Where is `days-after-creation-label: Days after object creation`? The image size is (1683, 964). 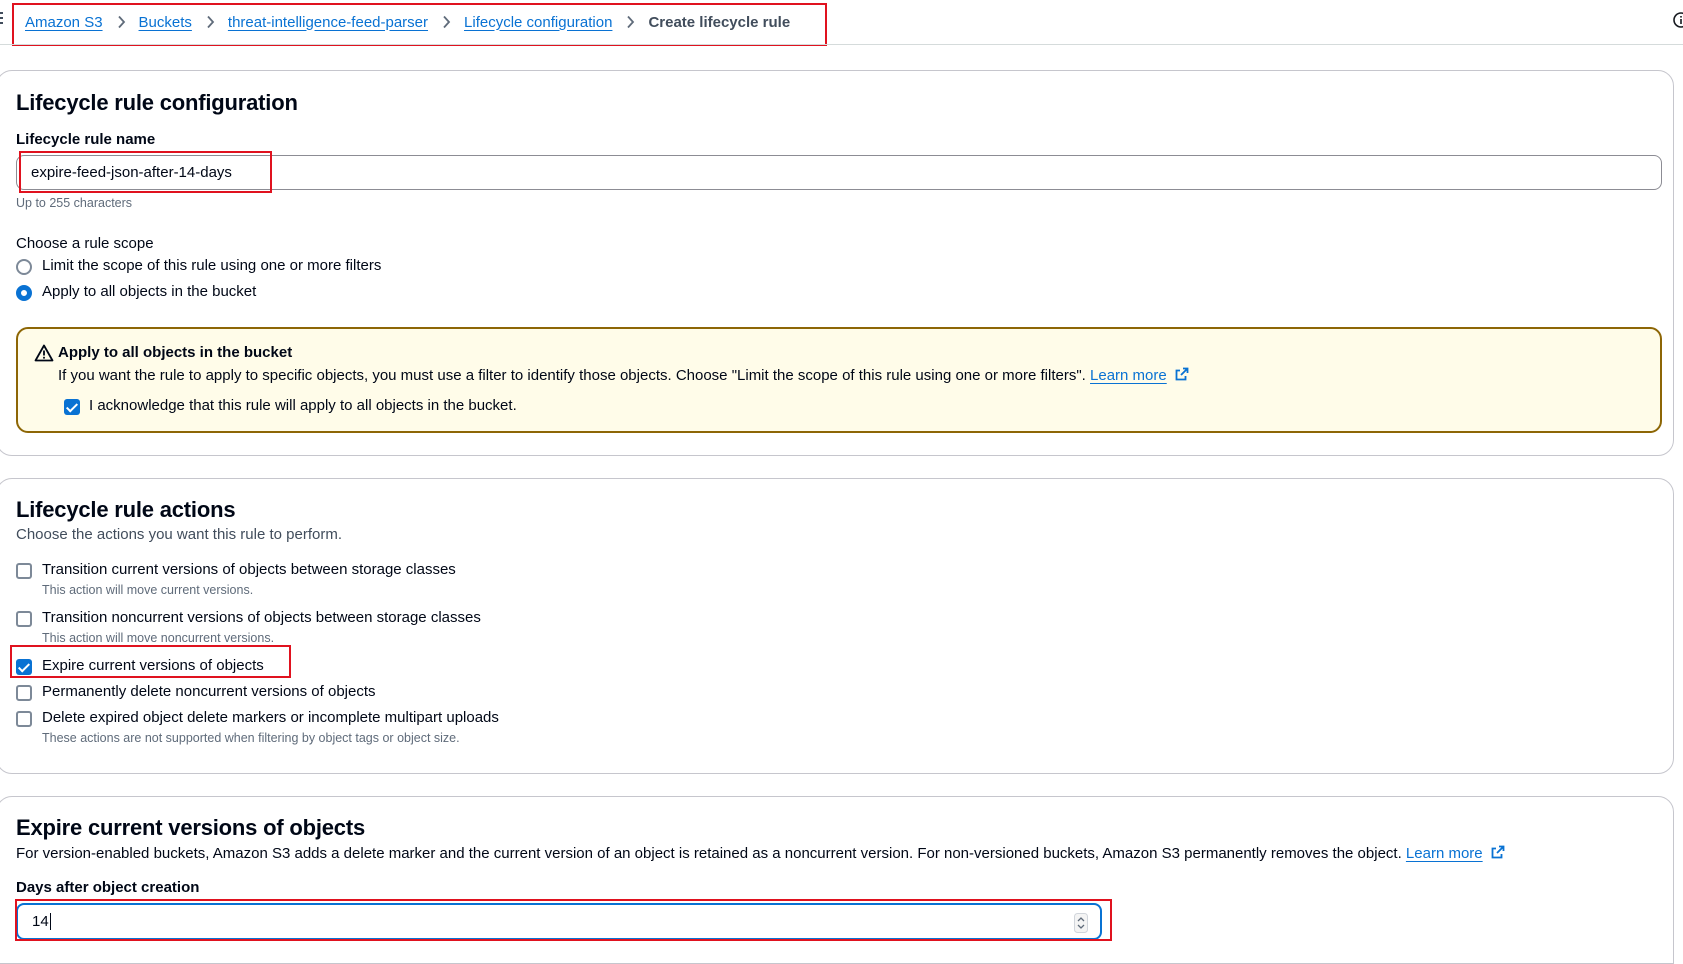 days-after-creation-label: Days after object creation is located at coordinates (108, 887).